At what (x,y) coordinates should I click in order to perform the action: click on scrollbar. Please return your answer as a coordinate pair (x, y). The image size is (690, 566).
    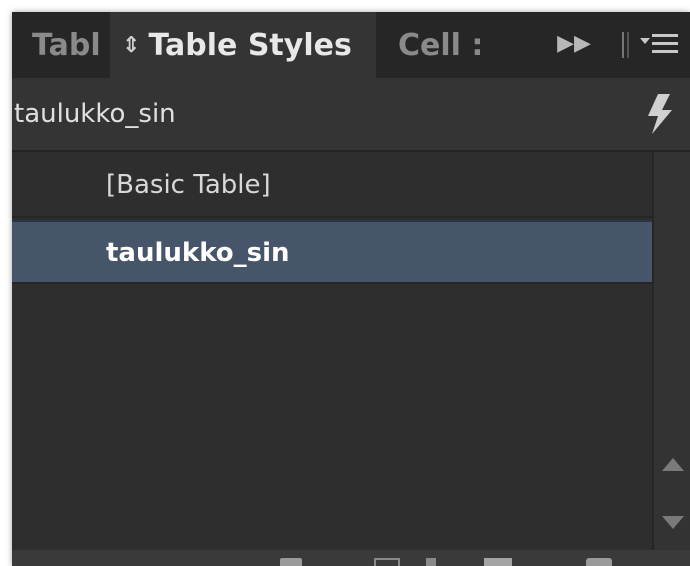
    Looking at the image, I should click on (671, 351).